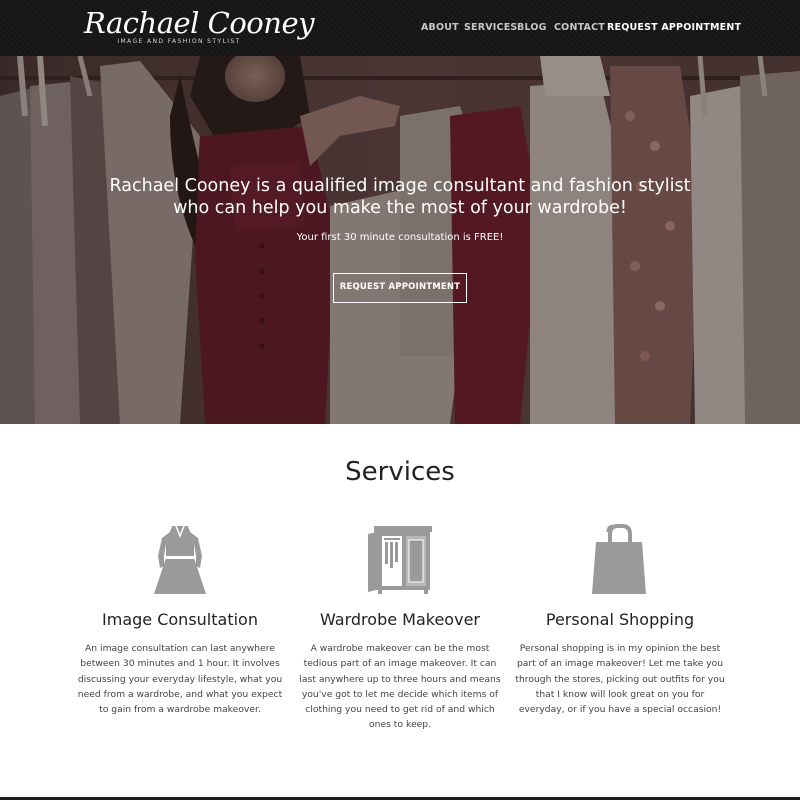  I want to click on logo-tagline: IMAGE AND FASHION STYLIST, so click(179, 41).